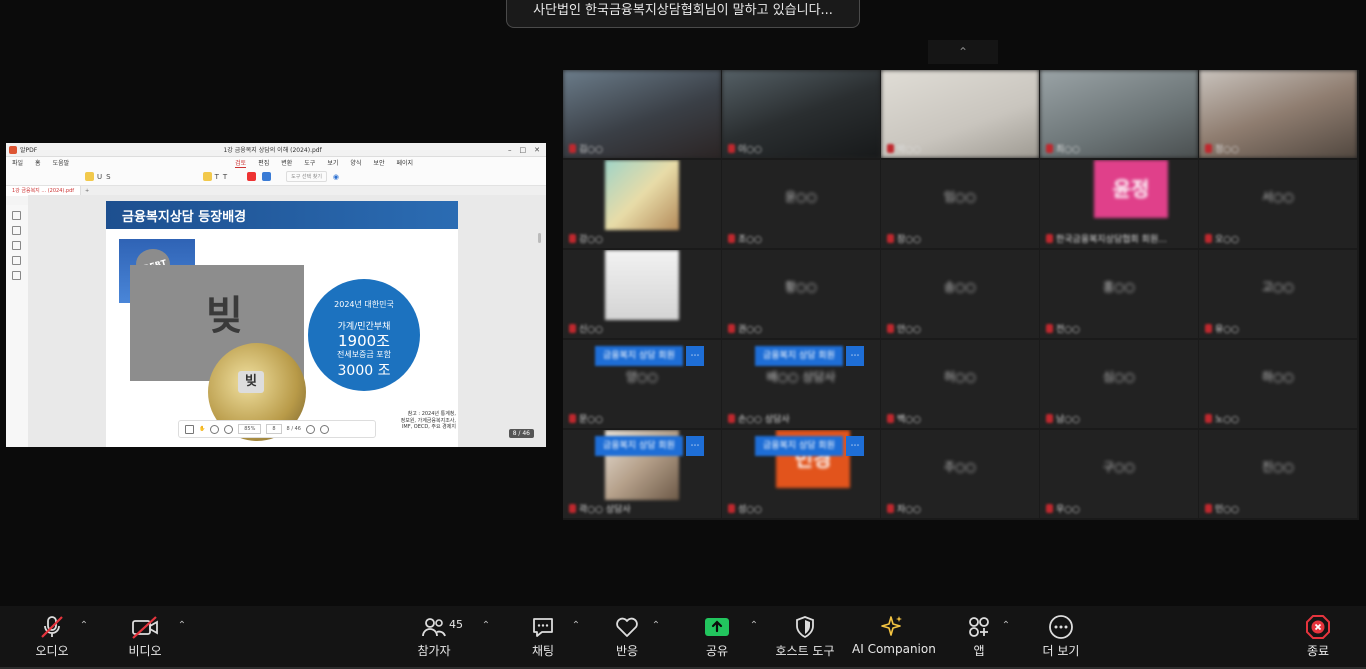  What do you see at coordinates (189, 429) in the screenshot?
I see `sidebar-toggle-icon` at bounding box center [189, 429].